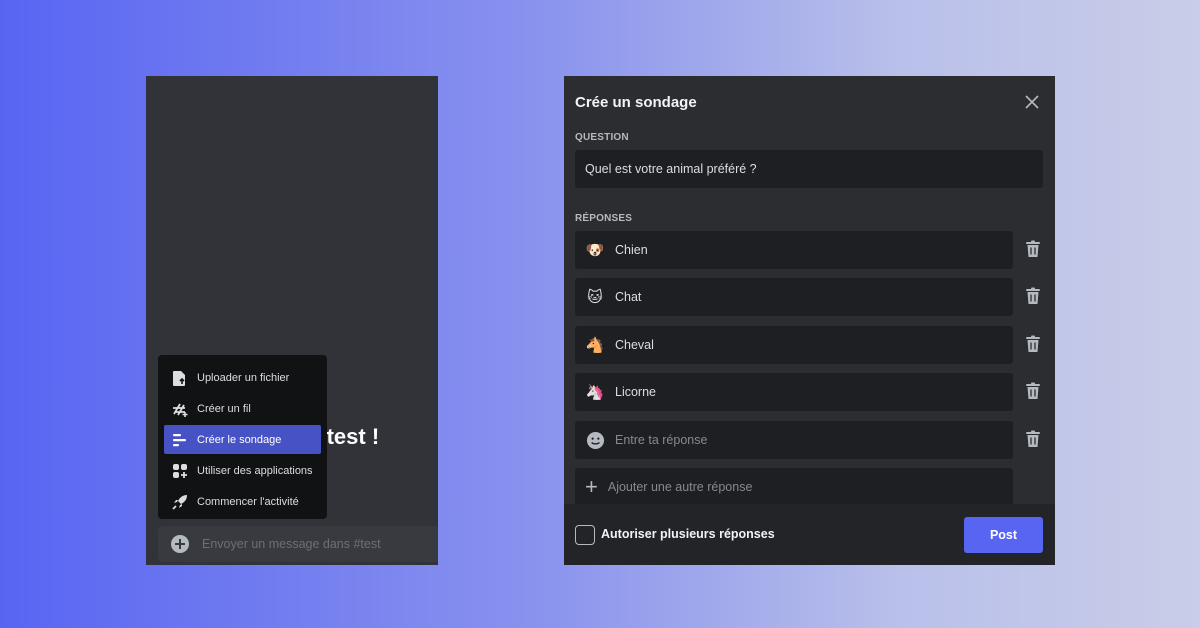  What do you see at coordinates (1003, 535) in the screenshot?
I see `post-button: Post` at bounding box center [1003, 535].